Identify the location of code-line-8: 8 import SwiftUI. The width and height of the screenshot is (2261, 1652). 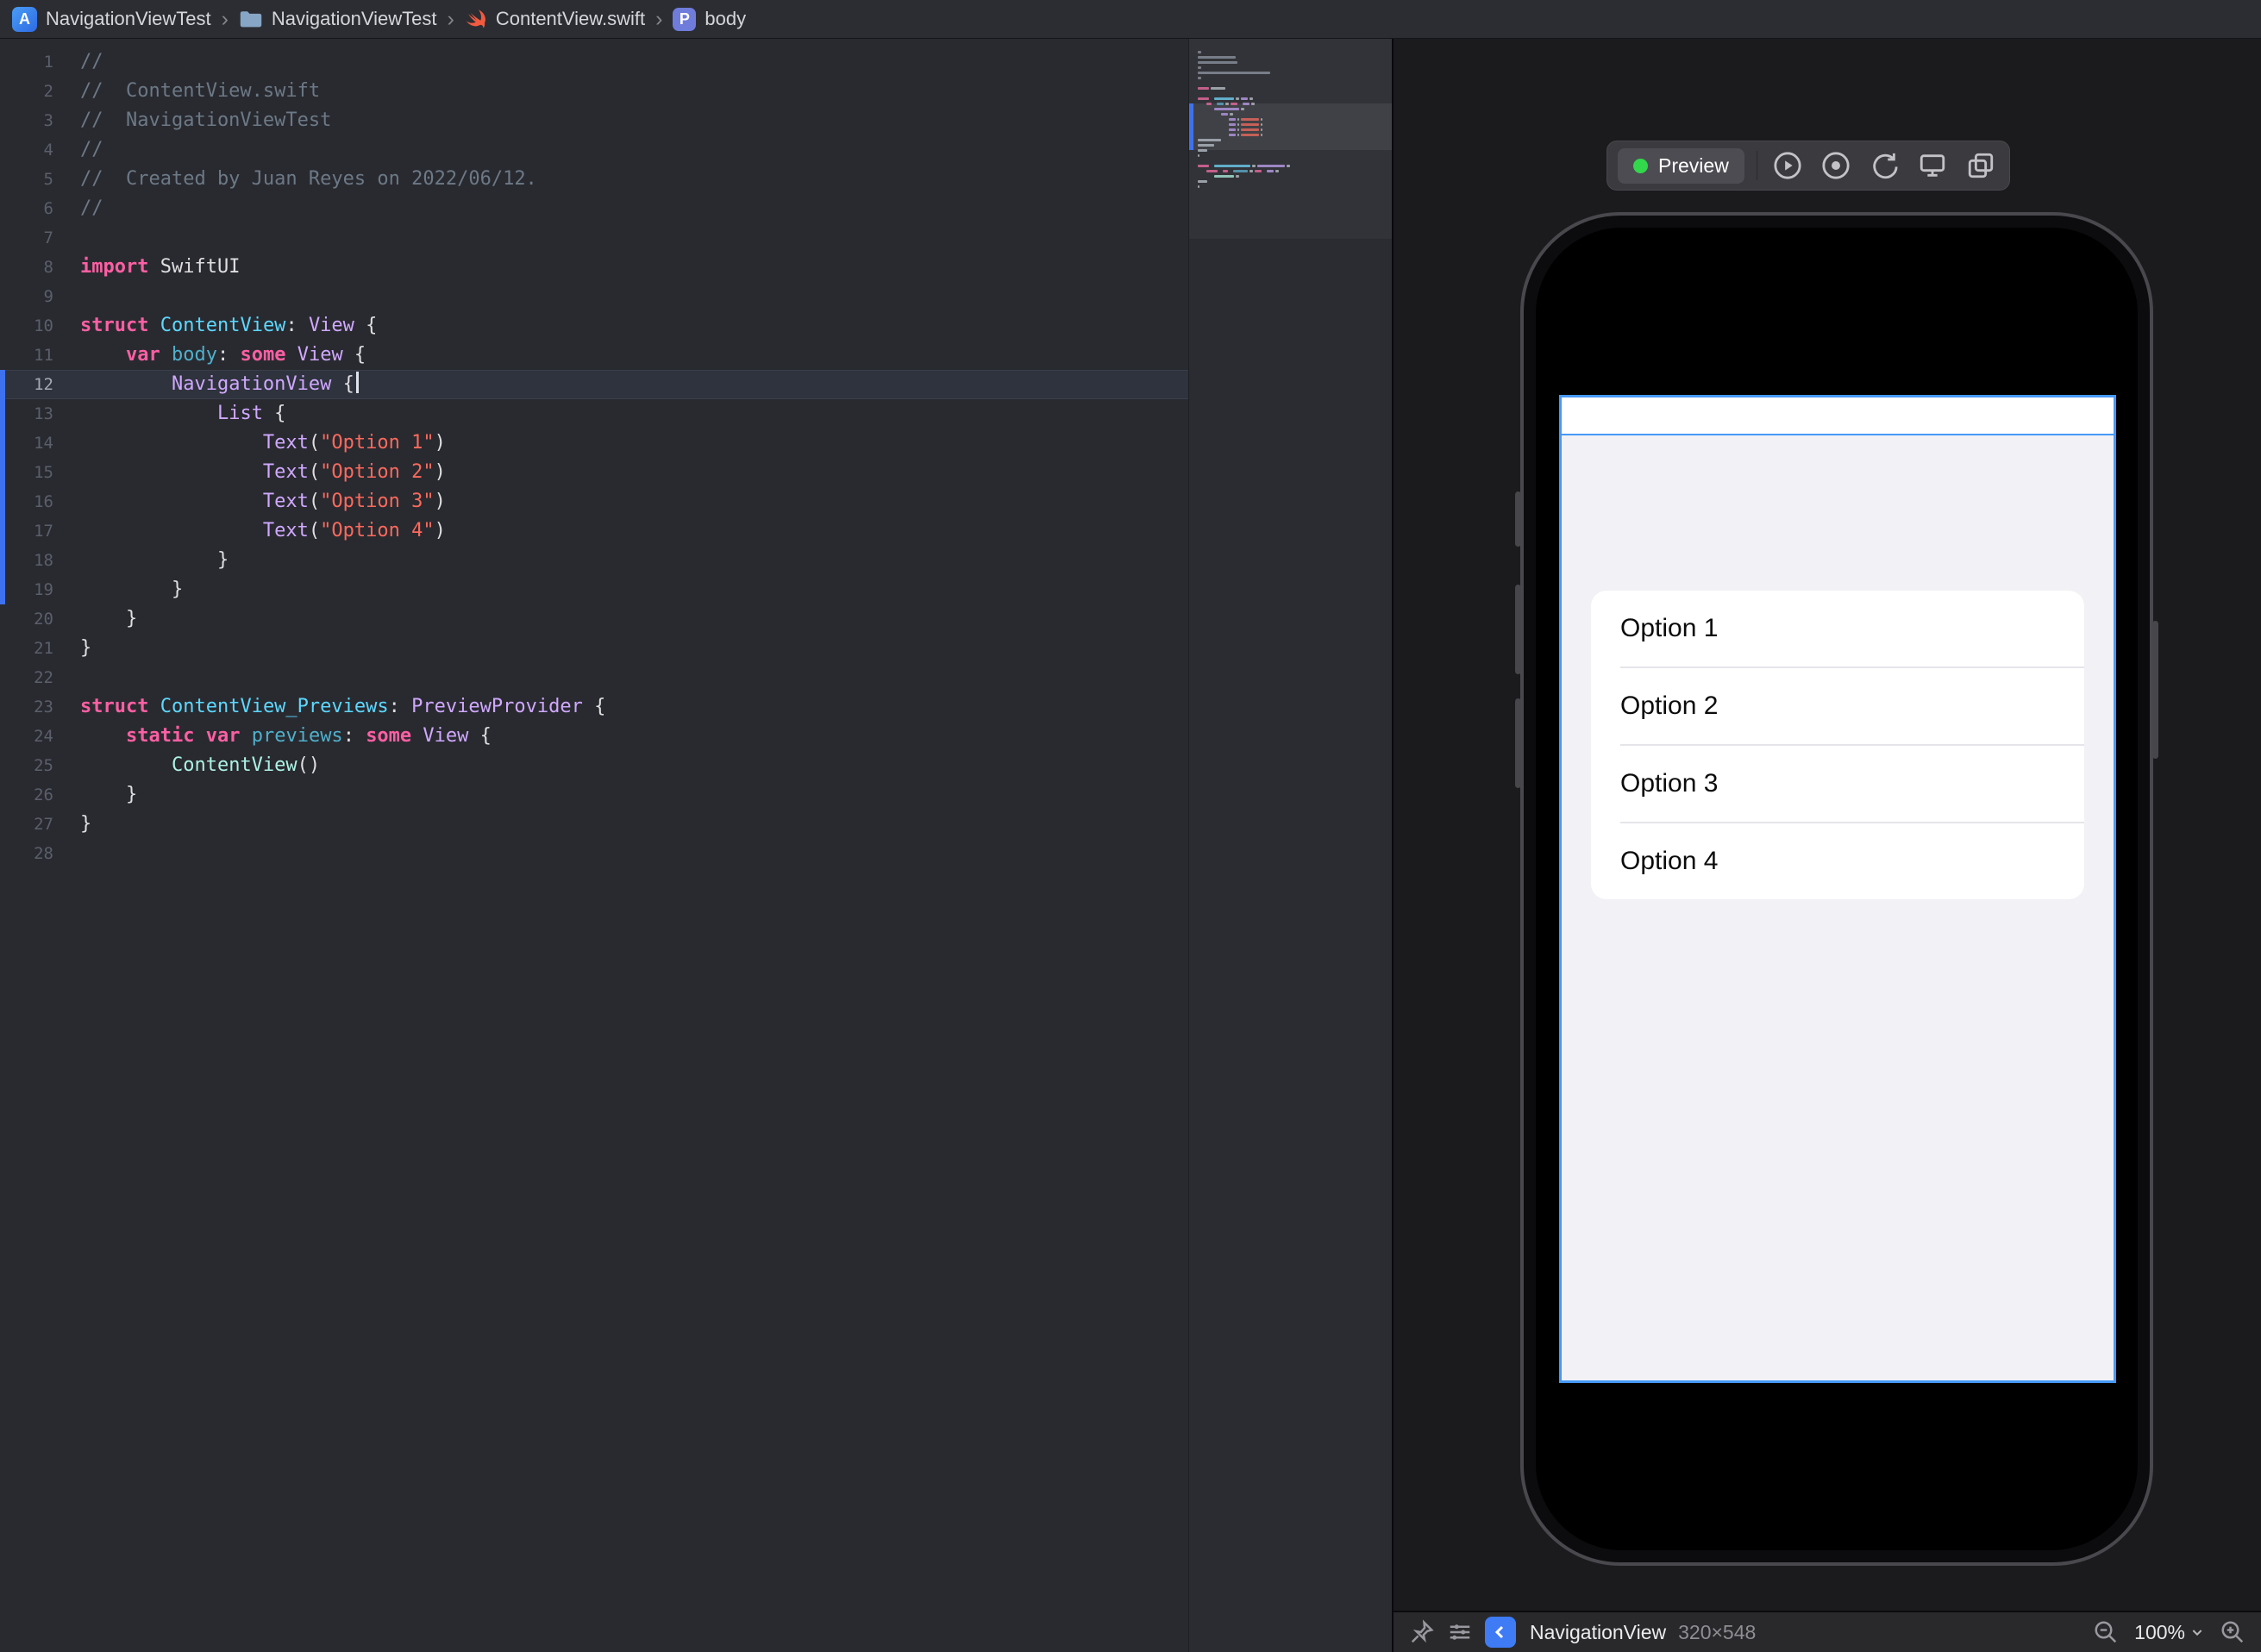
(594, 267).